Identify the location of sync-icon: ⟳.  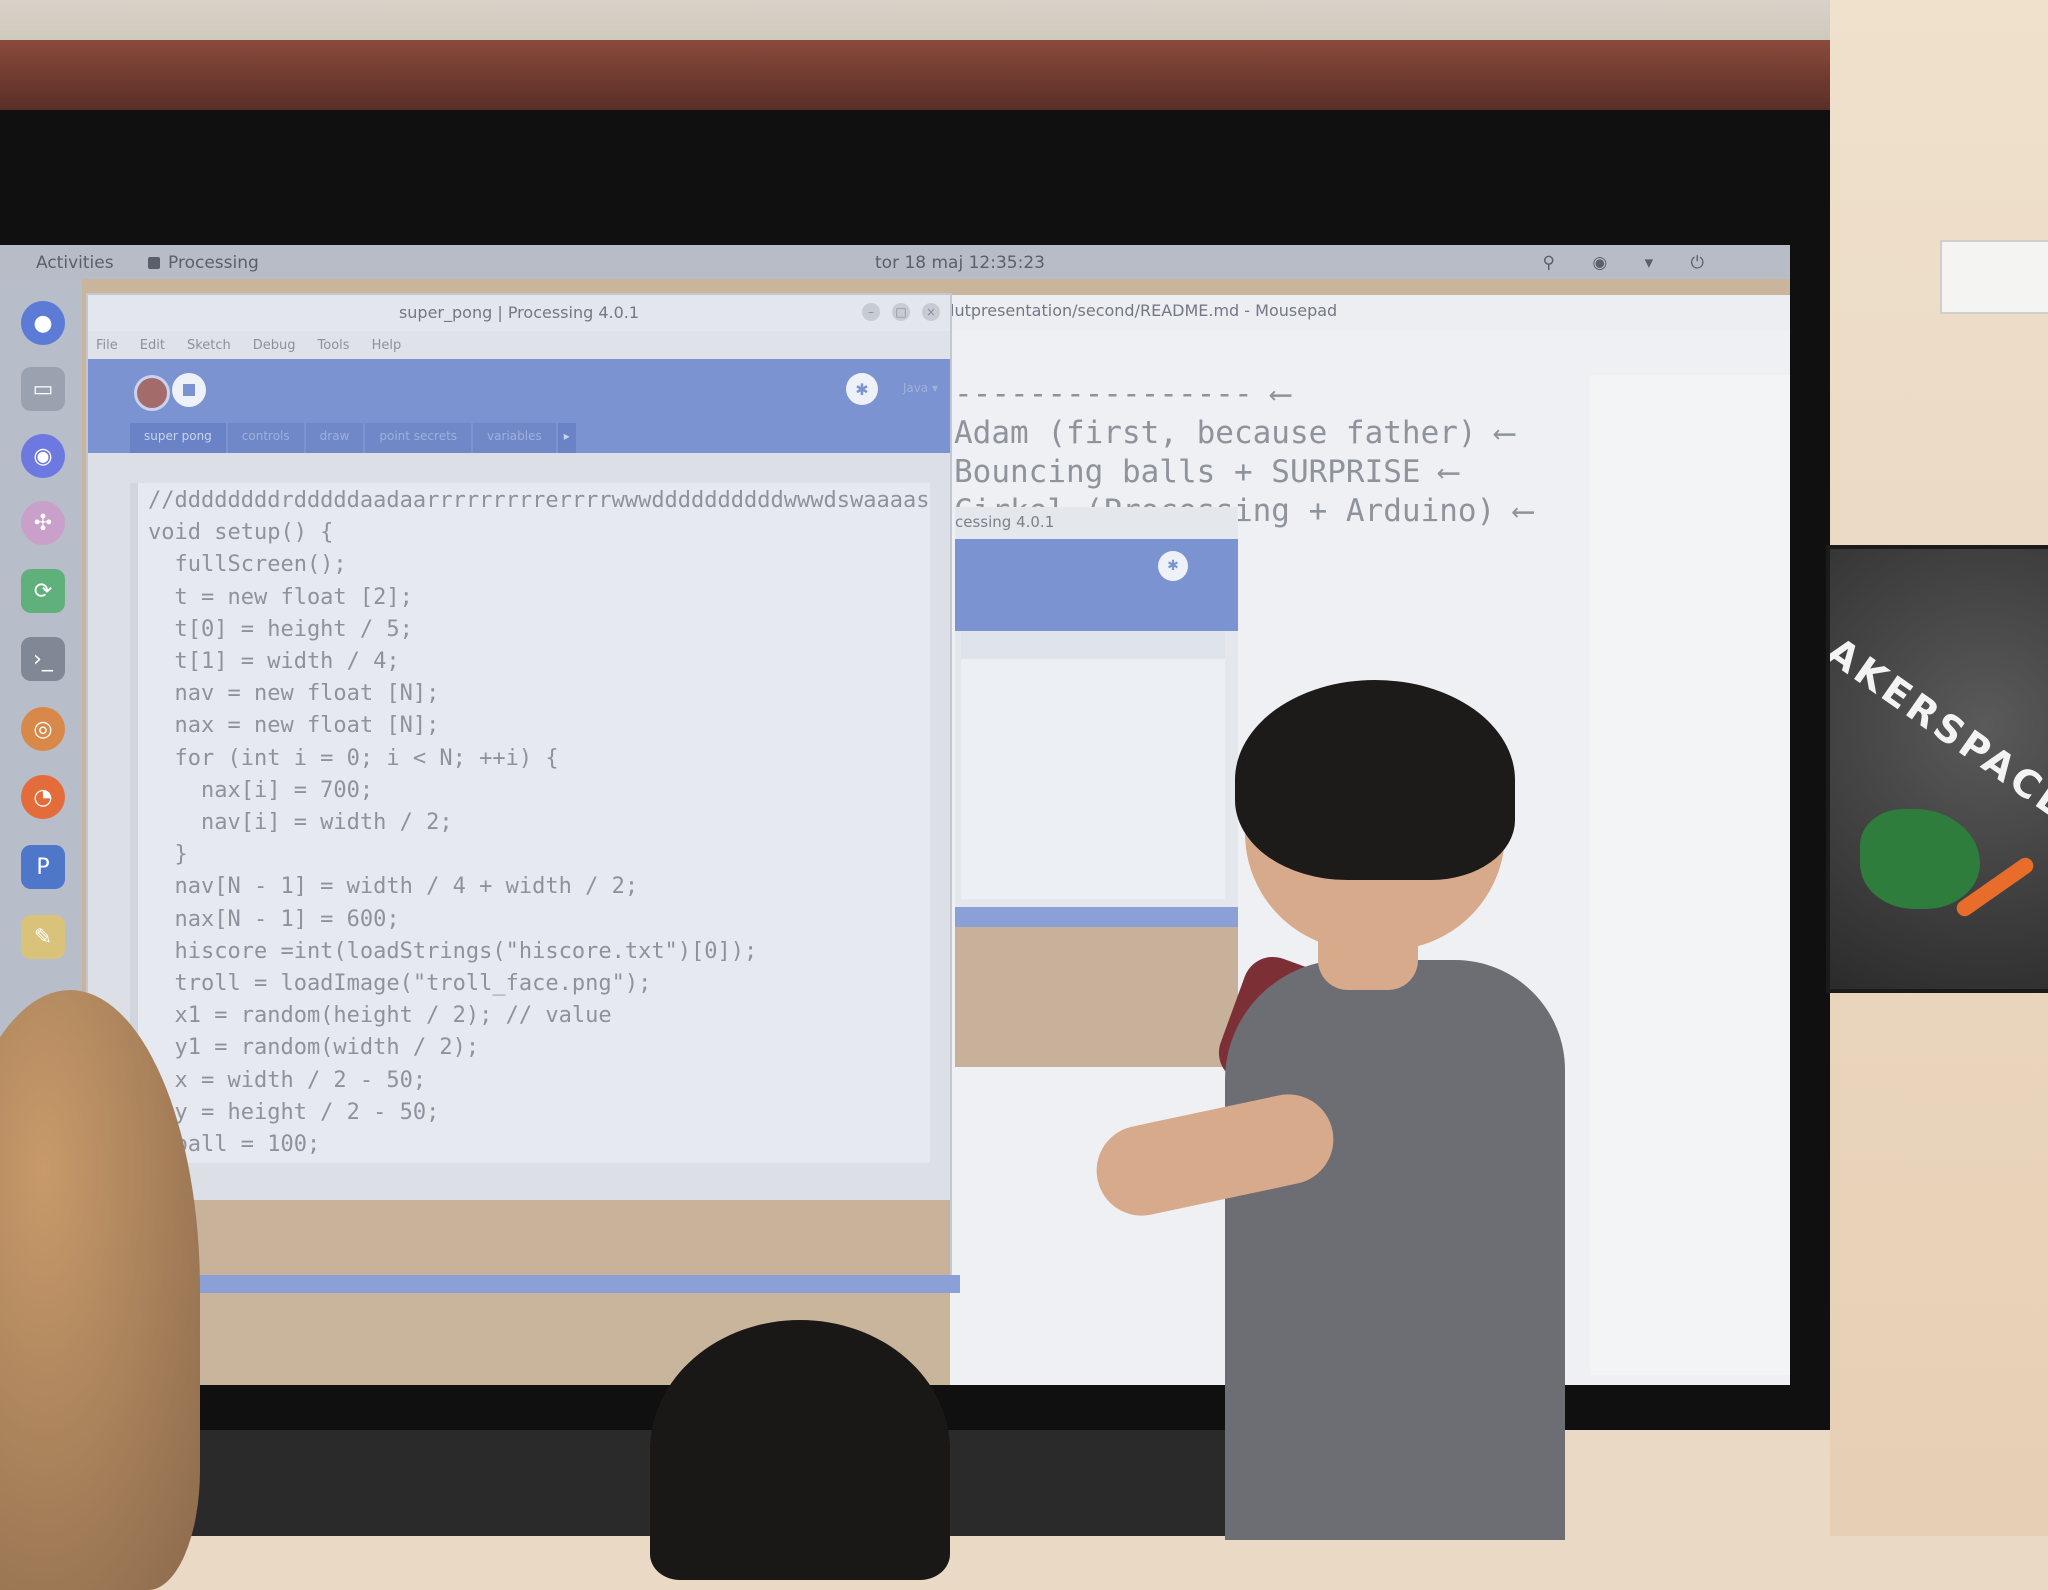
(43, 591).